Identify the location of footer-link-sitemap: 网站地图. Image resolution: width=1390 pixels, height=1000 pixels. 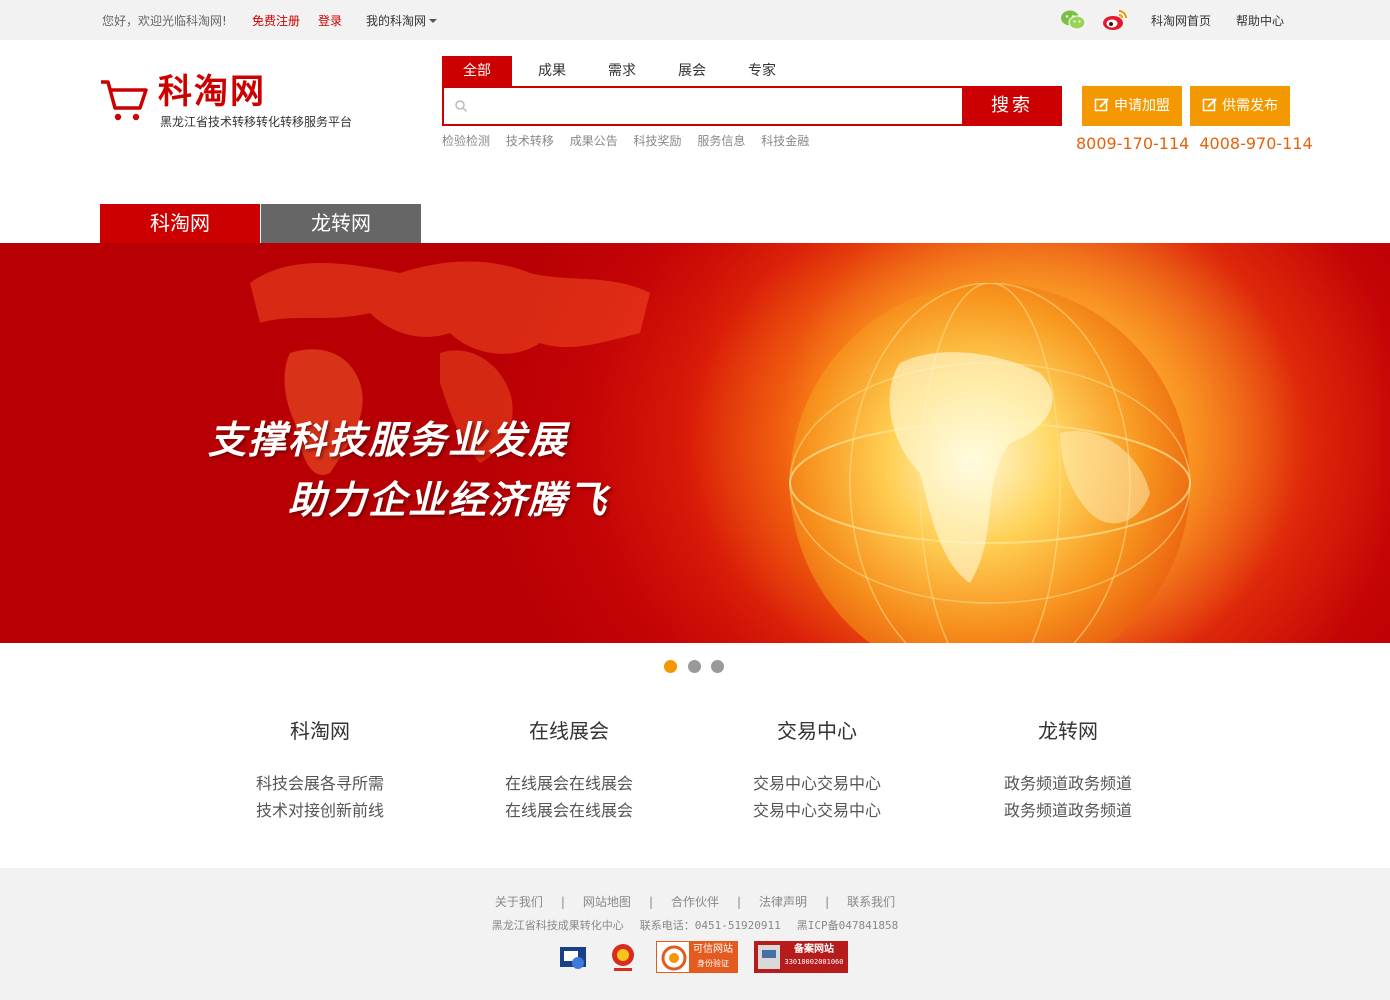
(607, 902).